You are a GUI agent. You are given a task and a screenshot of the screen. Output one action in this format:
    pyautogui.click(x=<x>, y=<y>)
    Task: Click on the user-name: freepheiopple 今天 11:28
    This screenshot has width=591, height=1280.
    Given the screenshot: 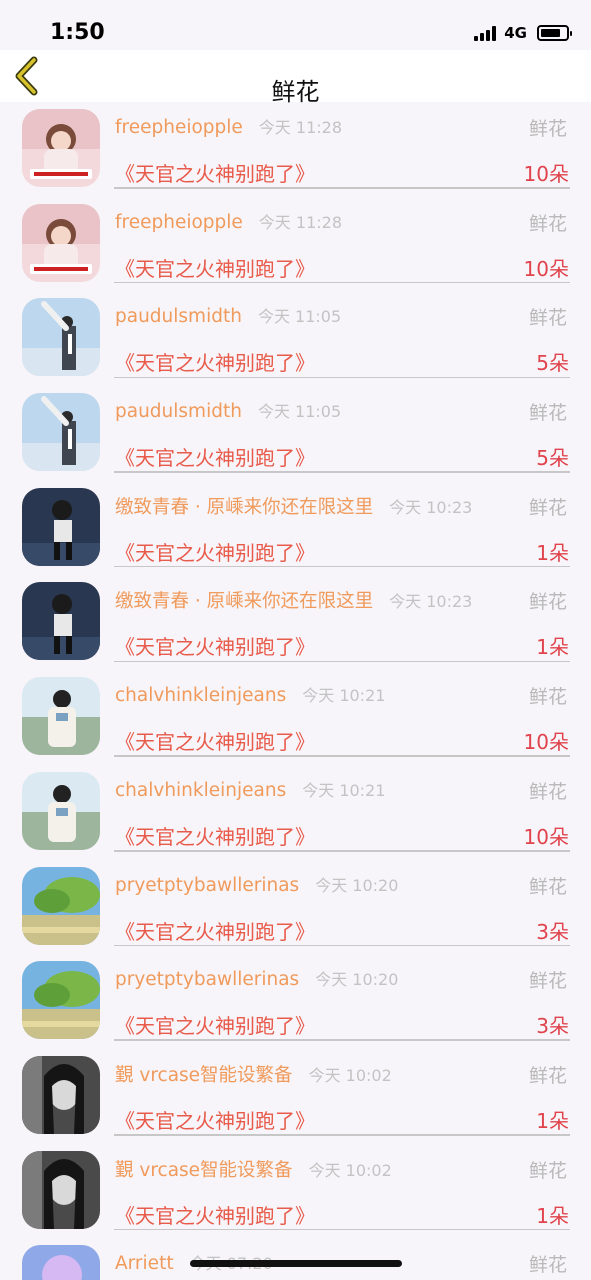 What is the action you would take?
    pyautogui.click(x=228, y=221)
    